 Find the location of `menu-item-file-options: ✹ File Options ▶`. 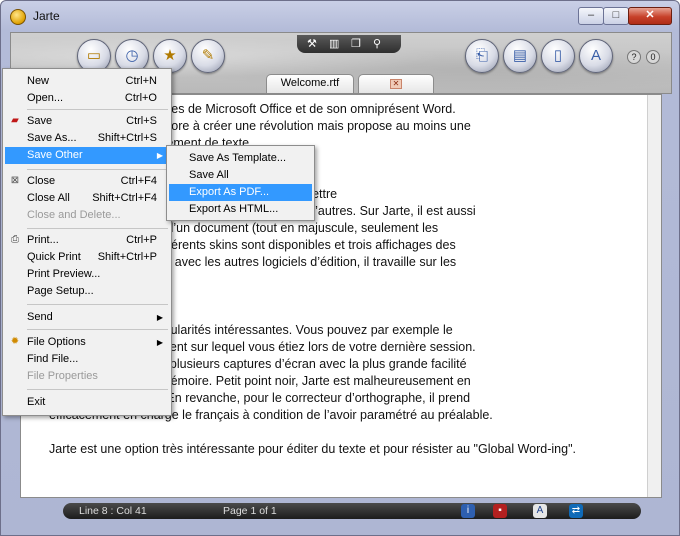

menu-item-file-options: ✹ File Options ▶ is located at coordinates (87, 342).